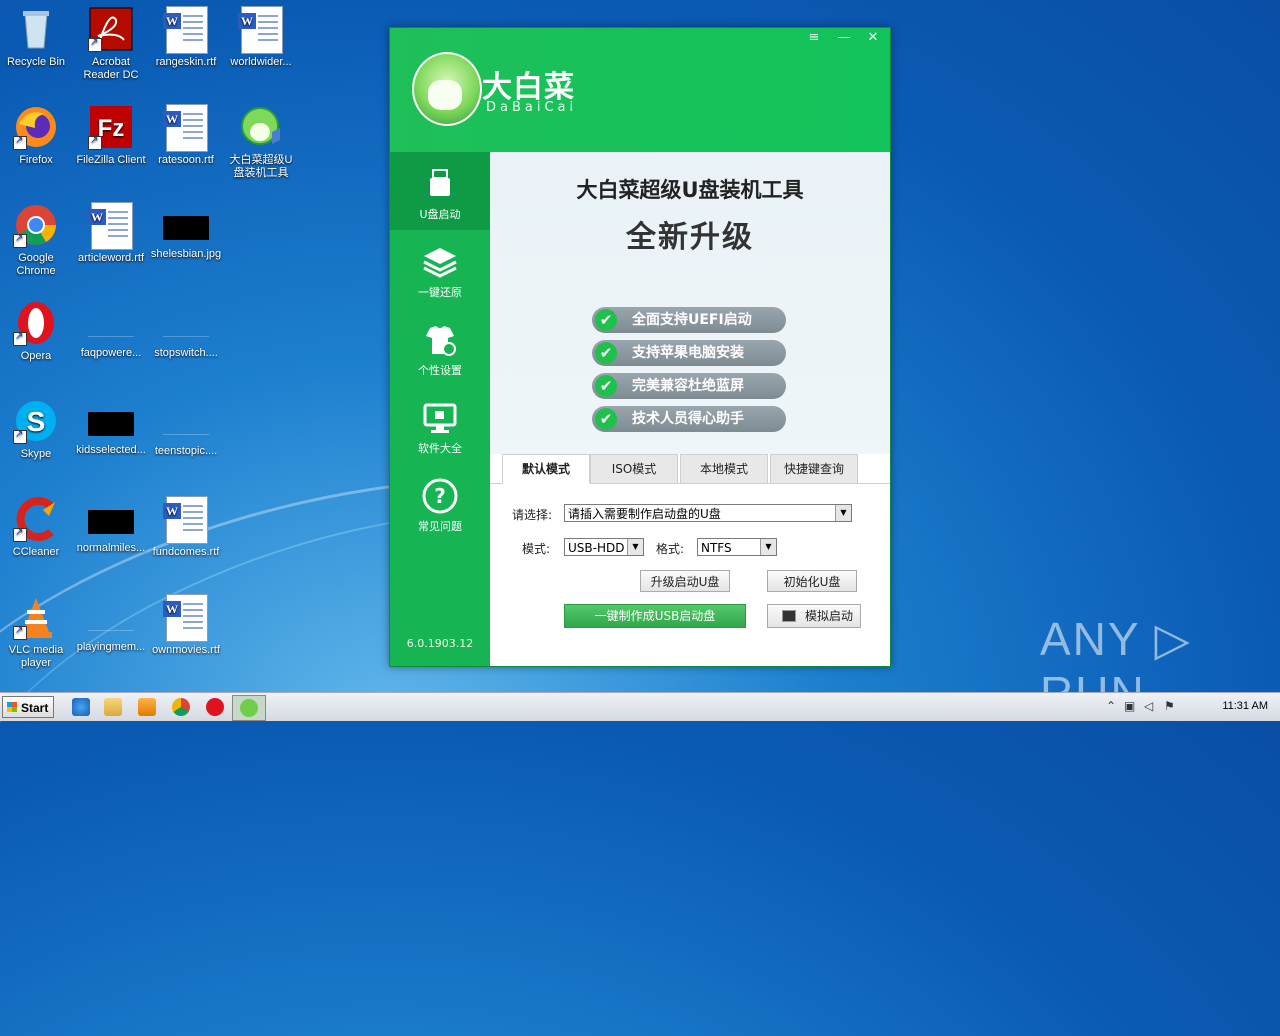  I want to click on cabbage-taskbar-icon, so click(249, 708).